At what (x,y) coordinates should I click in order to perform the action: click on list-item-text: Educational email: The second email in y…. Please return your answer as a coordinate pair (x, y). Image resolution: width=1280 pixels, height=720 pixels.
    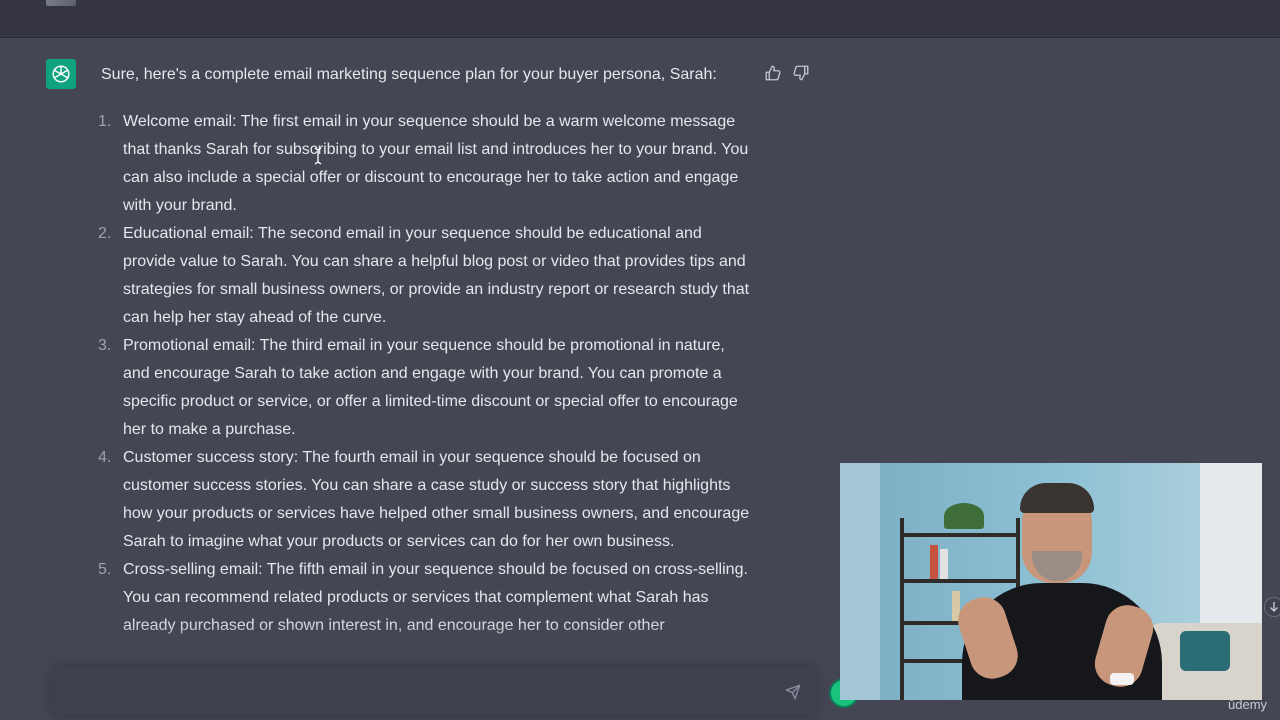
    Looking at the image, I should click on (436, 275).